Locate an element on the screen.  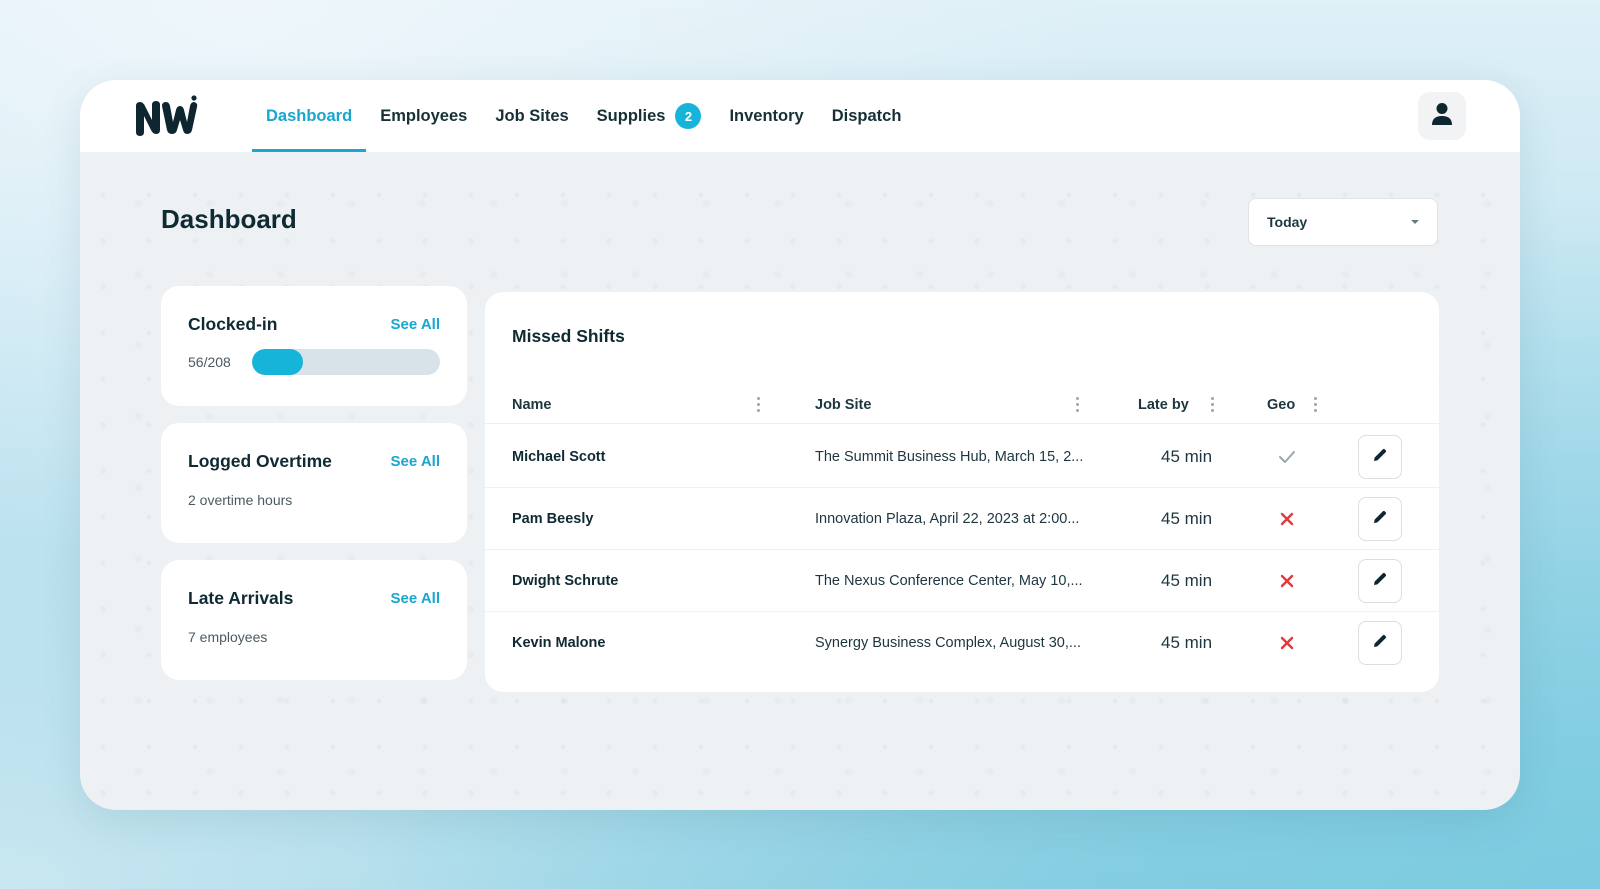
logged-overtime-card: Logged Overtime See All 2 overtime hours is located at coordinates (314, 483).